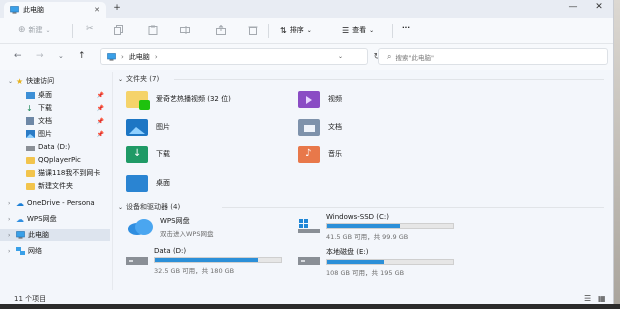 This screenshot has width=620, height=309. I want to click on folder-item-desktop: 桌面, so click(148, 183).